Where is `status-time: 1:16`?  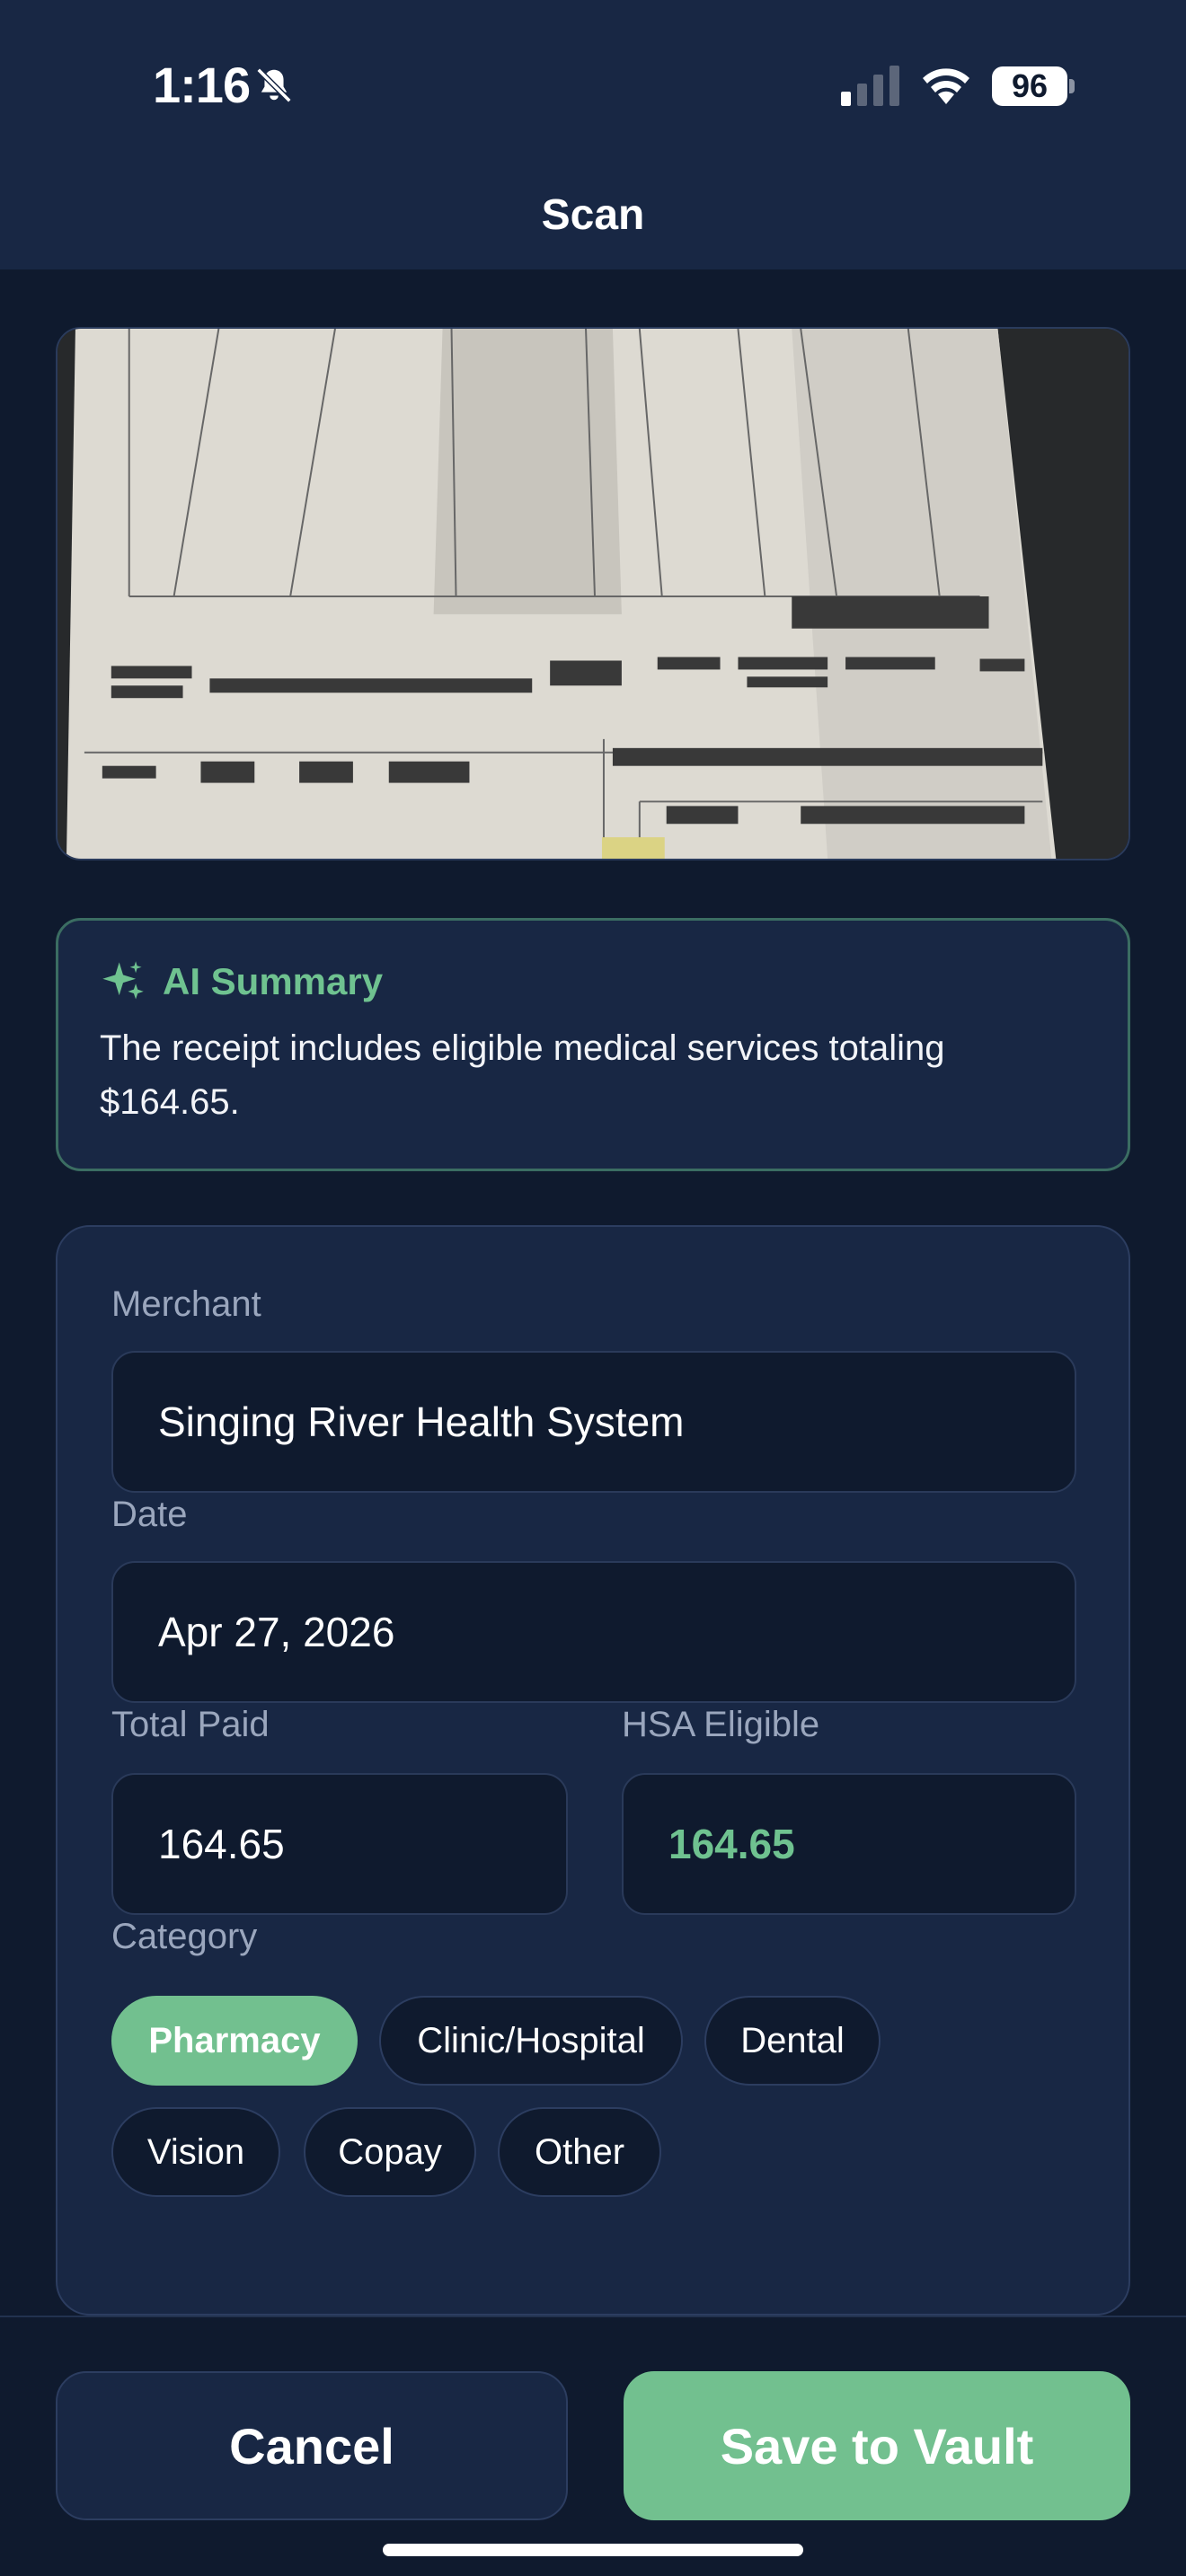 status-time: 1:16 is located at coordinates (202, 85).